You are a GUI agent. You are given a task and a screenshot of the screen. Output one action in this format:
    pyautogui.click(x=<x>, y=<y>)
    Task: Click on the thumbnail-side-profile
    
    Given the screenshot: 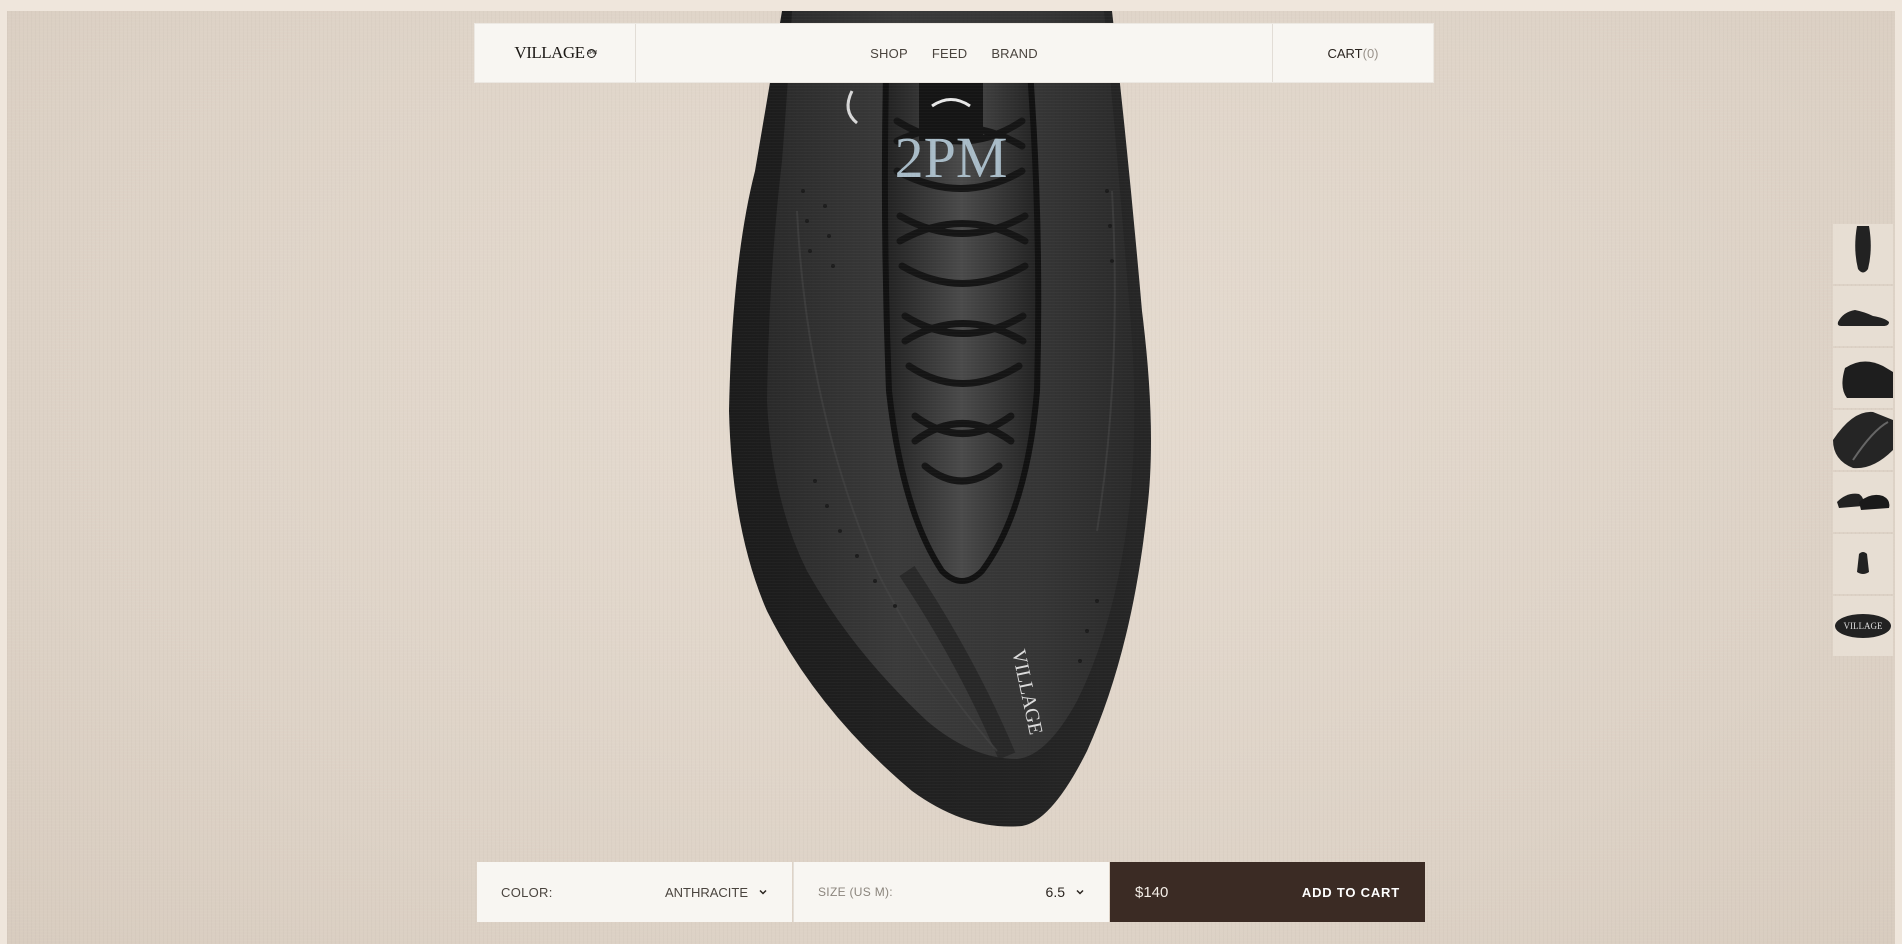 What is the action you would take?
    pyautogui.click(x=1863, y=316)
    